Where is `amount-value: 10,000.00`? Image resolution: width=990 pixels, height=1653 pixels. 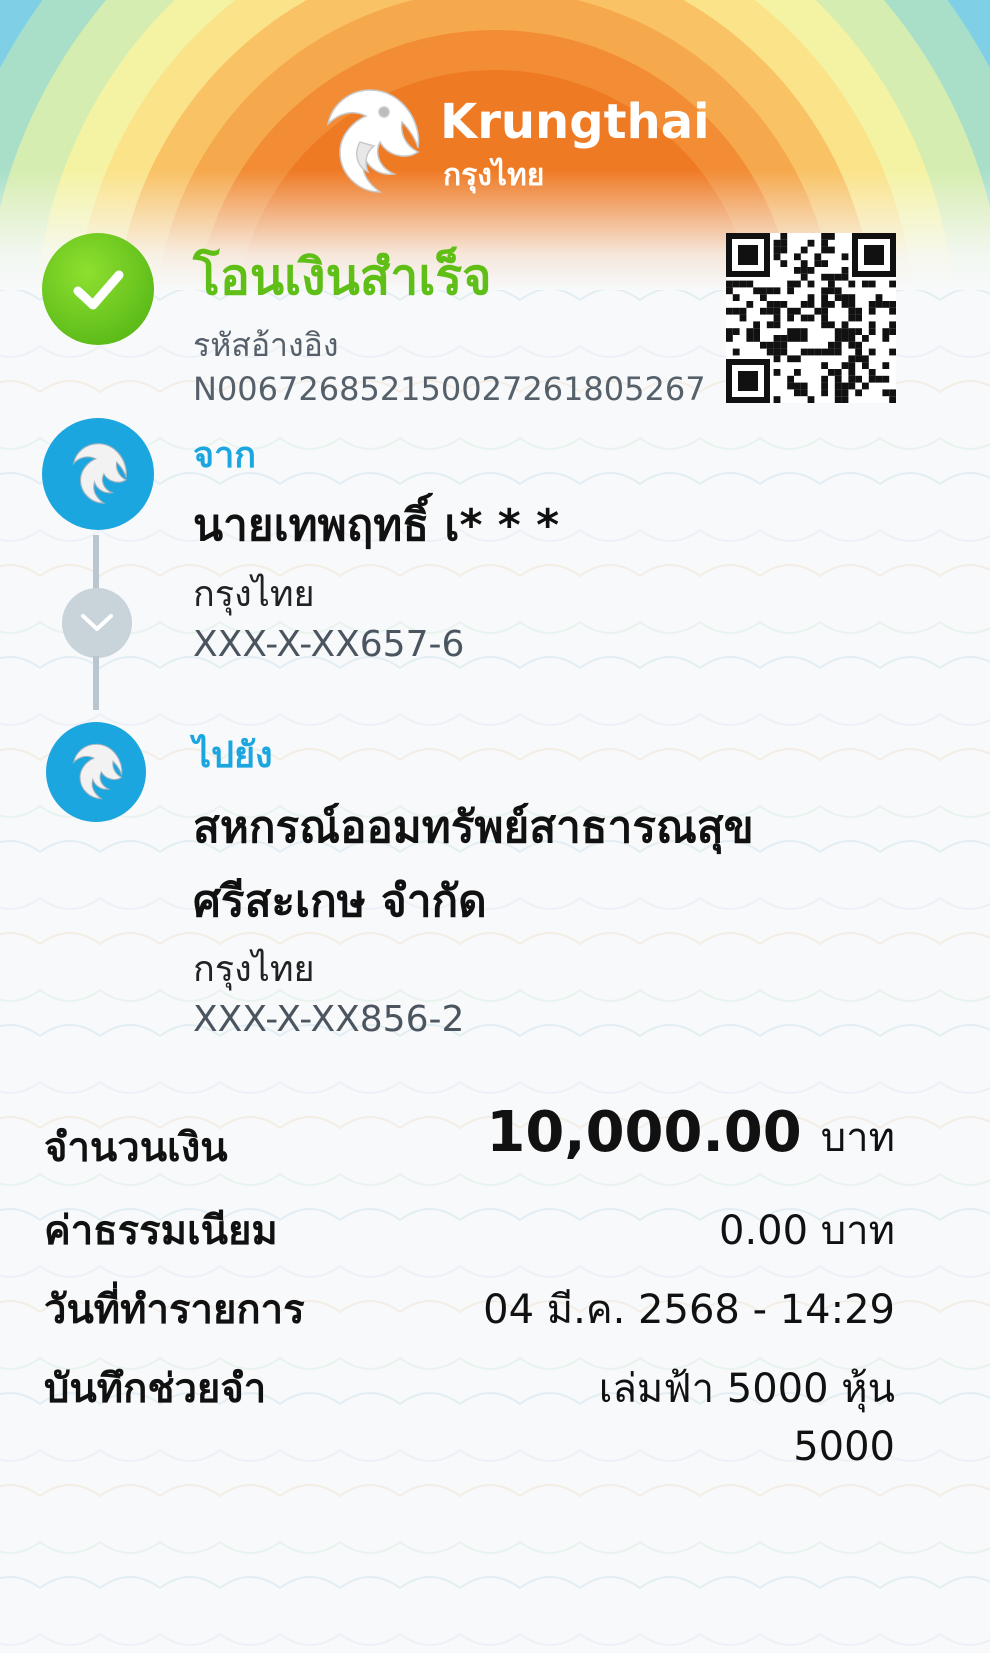 amount-value: 10,000.00 is located at coordinates (644, 1132).